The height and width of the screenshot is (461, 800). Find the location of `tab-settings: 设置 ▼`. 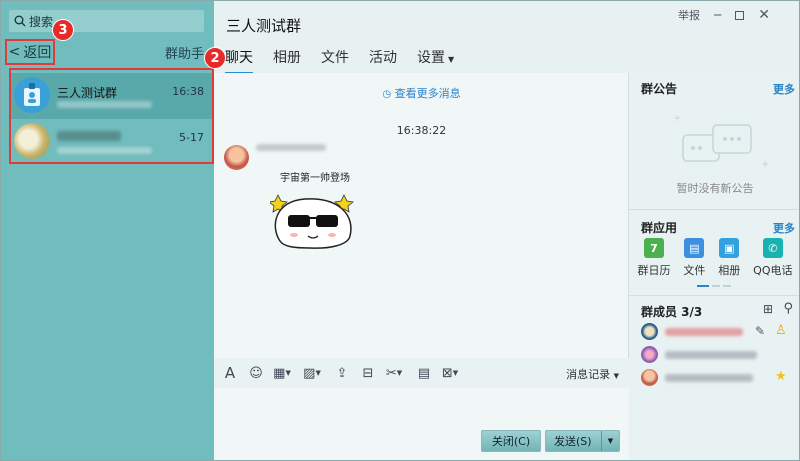

tab-settings: 设置 ▼ is located at coordinates (435, 60).